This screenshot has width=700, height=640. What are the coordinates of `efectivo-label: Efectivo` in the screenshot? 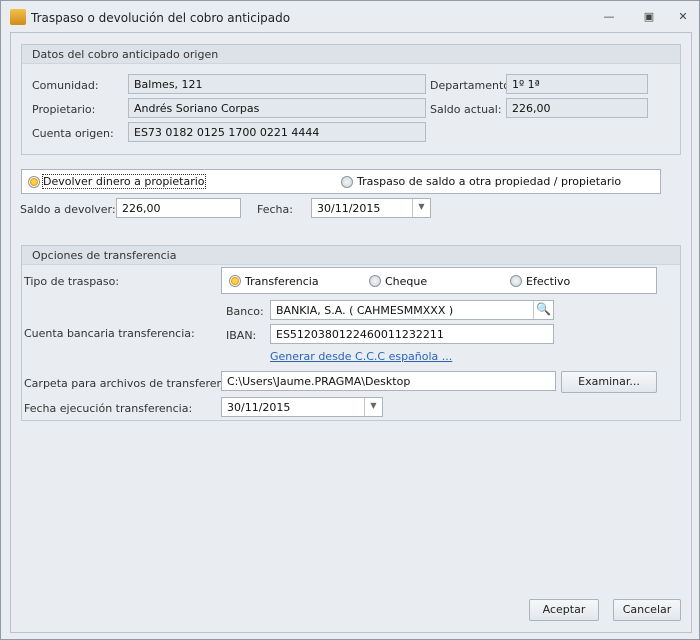 It's located at (548, 281).